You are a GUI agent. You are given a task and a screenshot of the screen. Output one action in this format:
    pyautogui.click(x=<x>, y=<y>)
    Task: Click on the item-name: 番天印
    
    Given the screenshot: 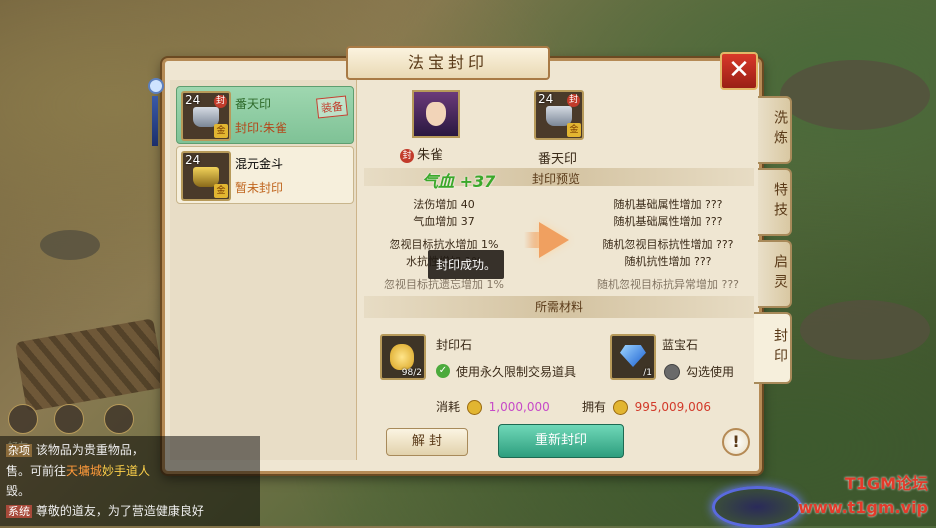 What is the action you would take?
    pyautogui.click(x=253, y=104)
    